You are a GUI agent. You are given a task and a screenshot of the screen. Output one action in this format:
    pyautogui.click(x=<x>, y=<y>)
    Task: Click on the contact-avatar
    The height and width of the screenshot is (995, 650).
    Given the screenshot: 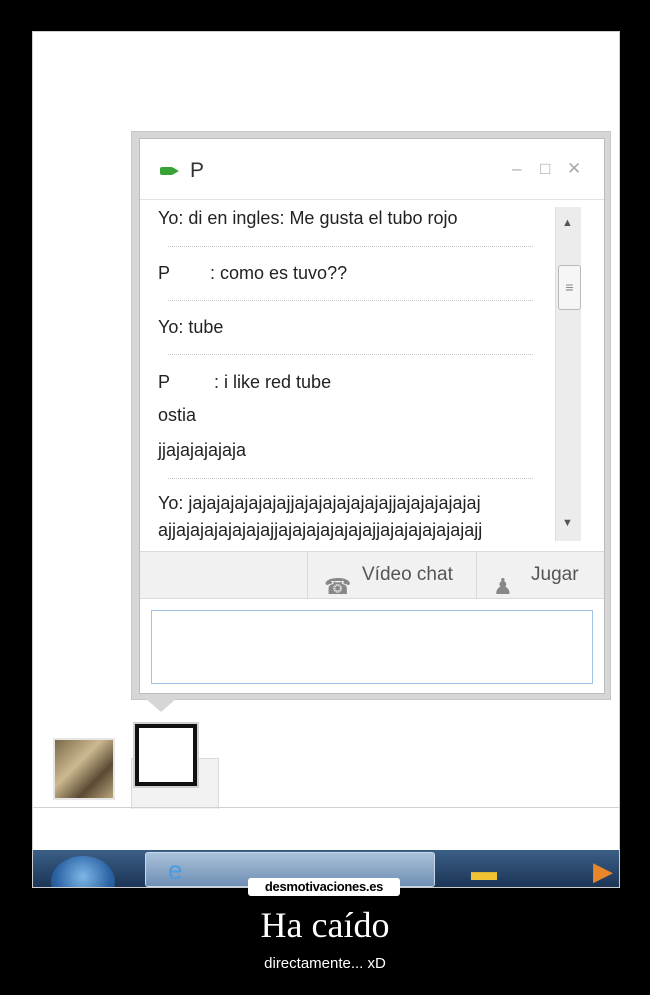 What is the action you would take?
    pyautogui.click(x=84, y=769)
    